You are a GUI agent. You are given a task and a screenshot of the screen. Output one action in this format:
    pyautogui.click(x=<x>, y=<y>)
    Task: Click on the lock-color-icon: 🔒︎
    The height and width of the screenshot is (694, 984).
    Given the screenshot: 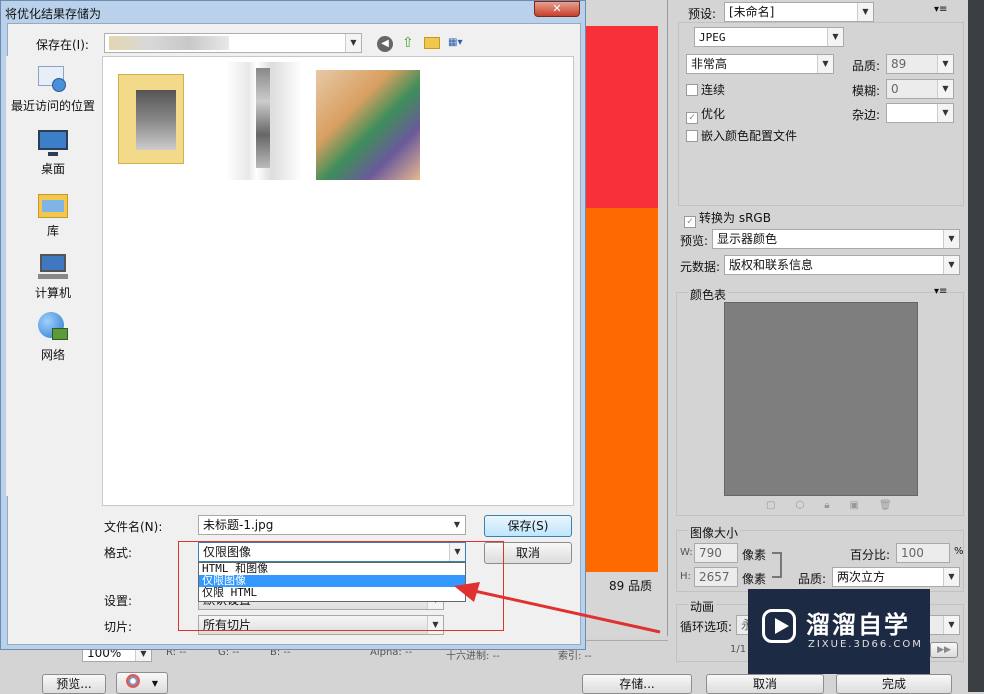 What is the action you would take?
    pyautogui.click(x=836, y=505)
    